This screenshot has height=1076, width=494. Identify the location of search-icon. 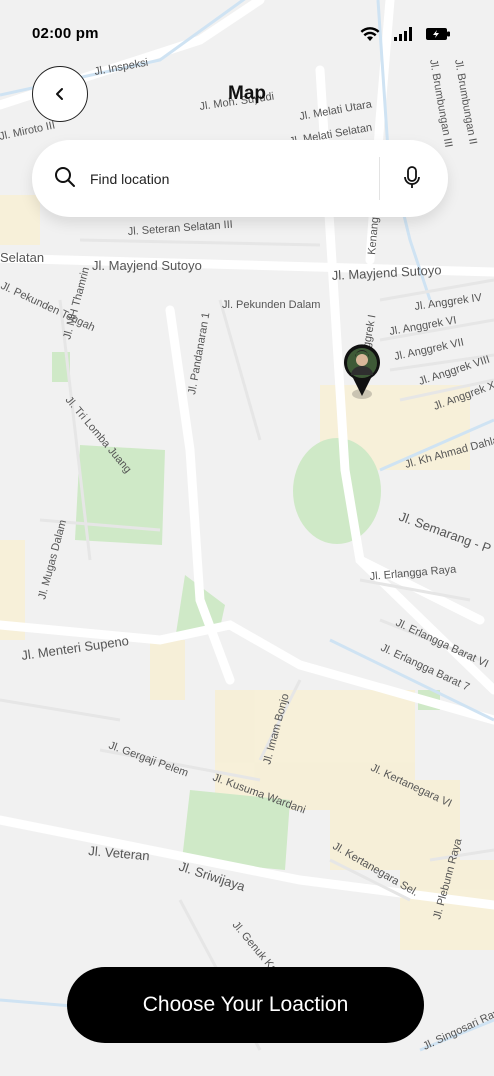
(65, 177).